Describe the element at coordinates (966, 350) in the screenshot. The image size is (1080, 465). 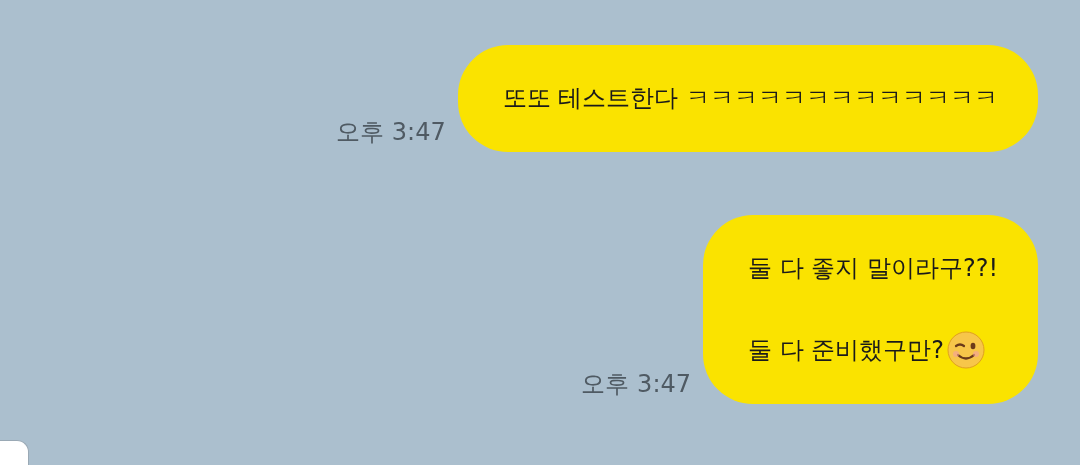
I see `winking-face-icon` at that location.